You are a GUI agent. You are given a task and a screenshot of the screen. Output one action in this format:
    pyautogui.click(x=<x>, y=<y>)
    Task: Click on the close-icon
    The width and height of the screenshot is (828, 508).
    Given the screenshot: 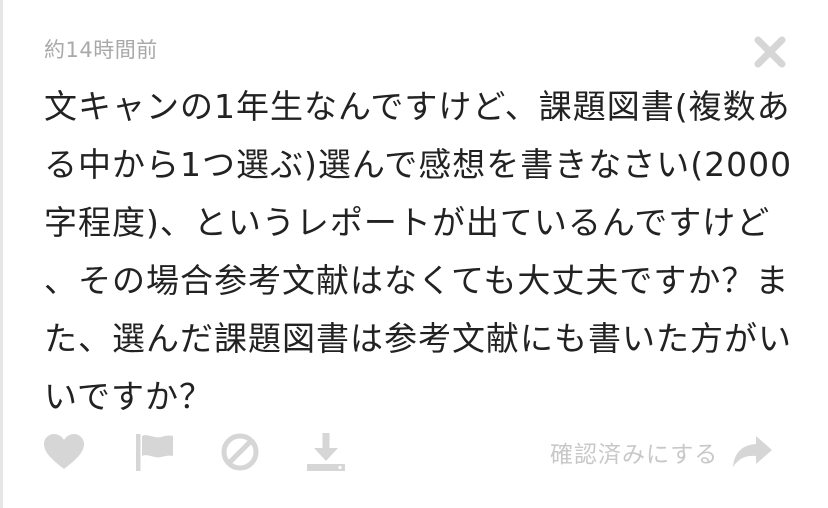 What is the action you would take?
    pyautogui.click(x=770, y=52)
    